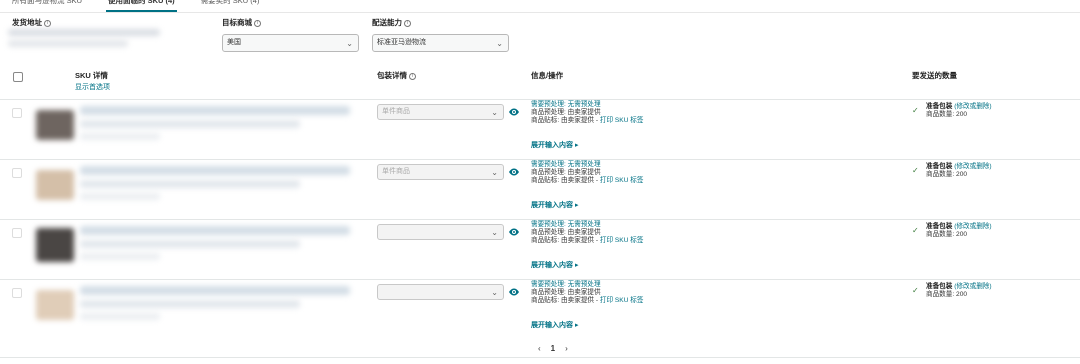  What do you see at coordinates (553, 348) in the screenshot?
I see `current-page: 1` at bounding box center [553, 348].